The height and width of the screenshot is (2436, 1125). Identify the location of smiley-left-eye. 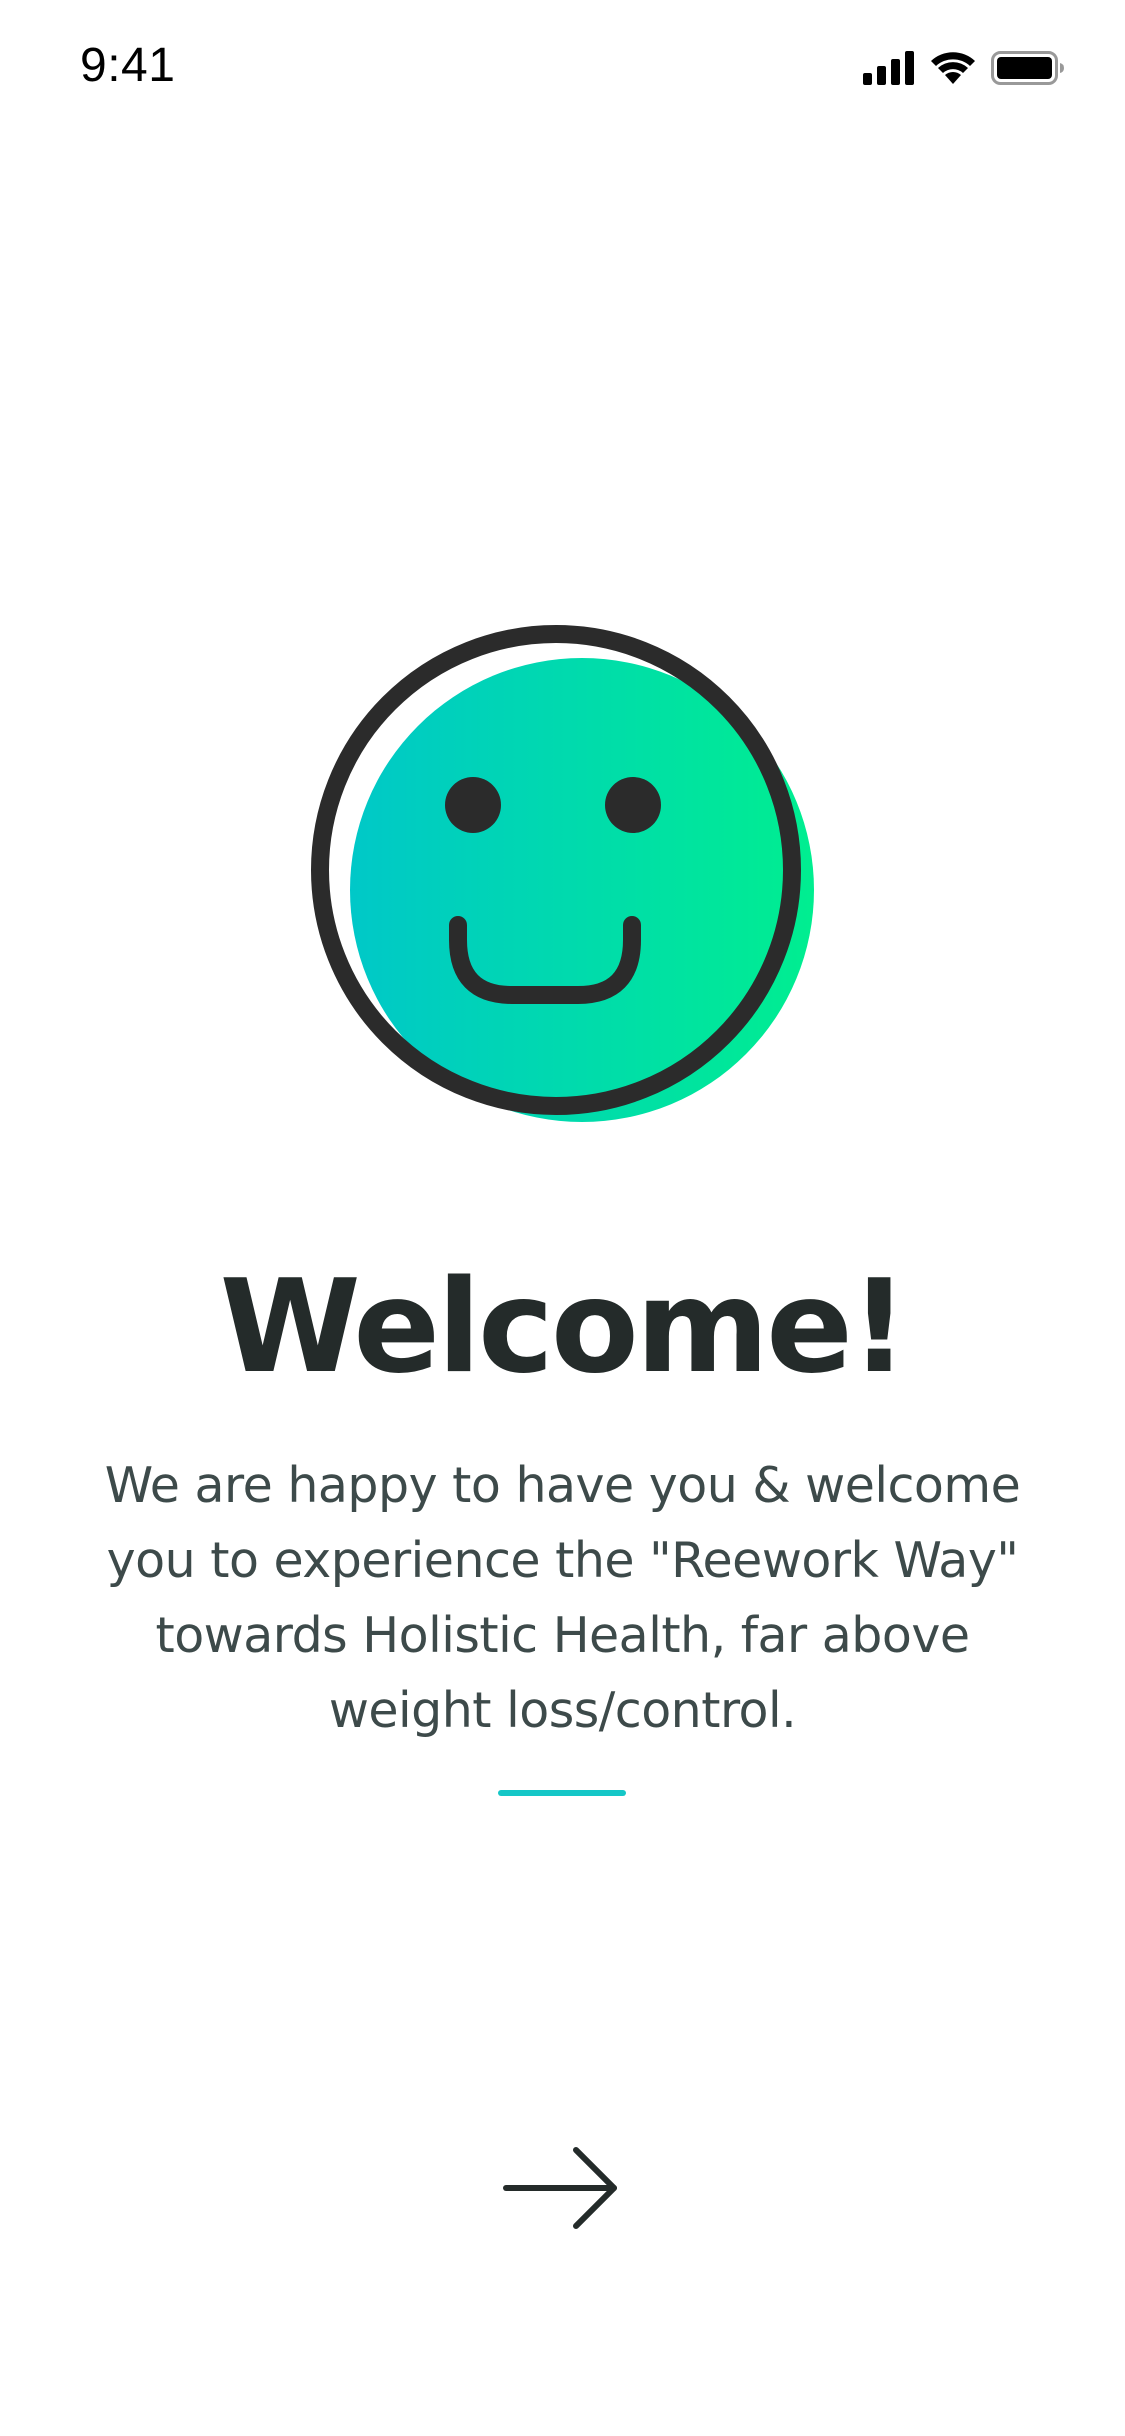
(473, 805).